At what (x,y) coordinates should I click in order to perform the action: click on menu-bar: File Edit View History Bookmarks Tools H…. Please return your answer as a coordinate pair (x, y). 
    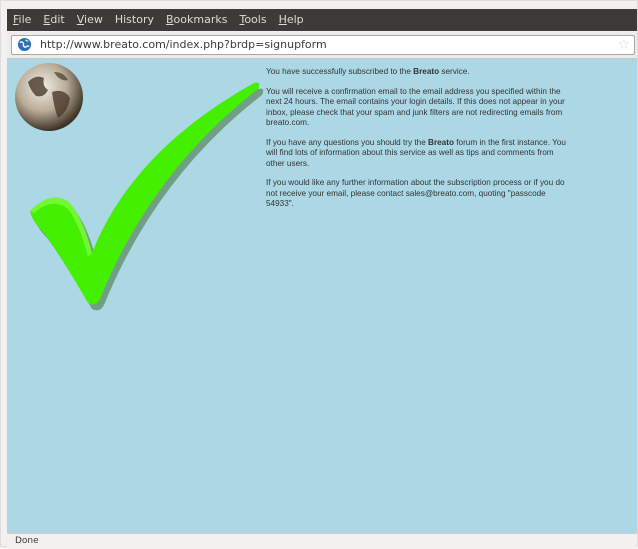
    Looking at the image, I should click on (322, 20).